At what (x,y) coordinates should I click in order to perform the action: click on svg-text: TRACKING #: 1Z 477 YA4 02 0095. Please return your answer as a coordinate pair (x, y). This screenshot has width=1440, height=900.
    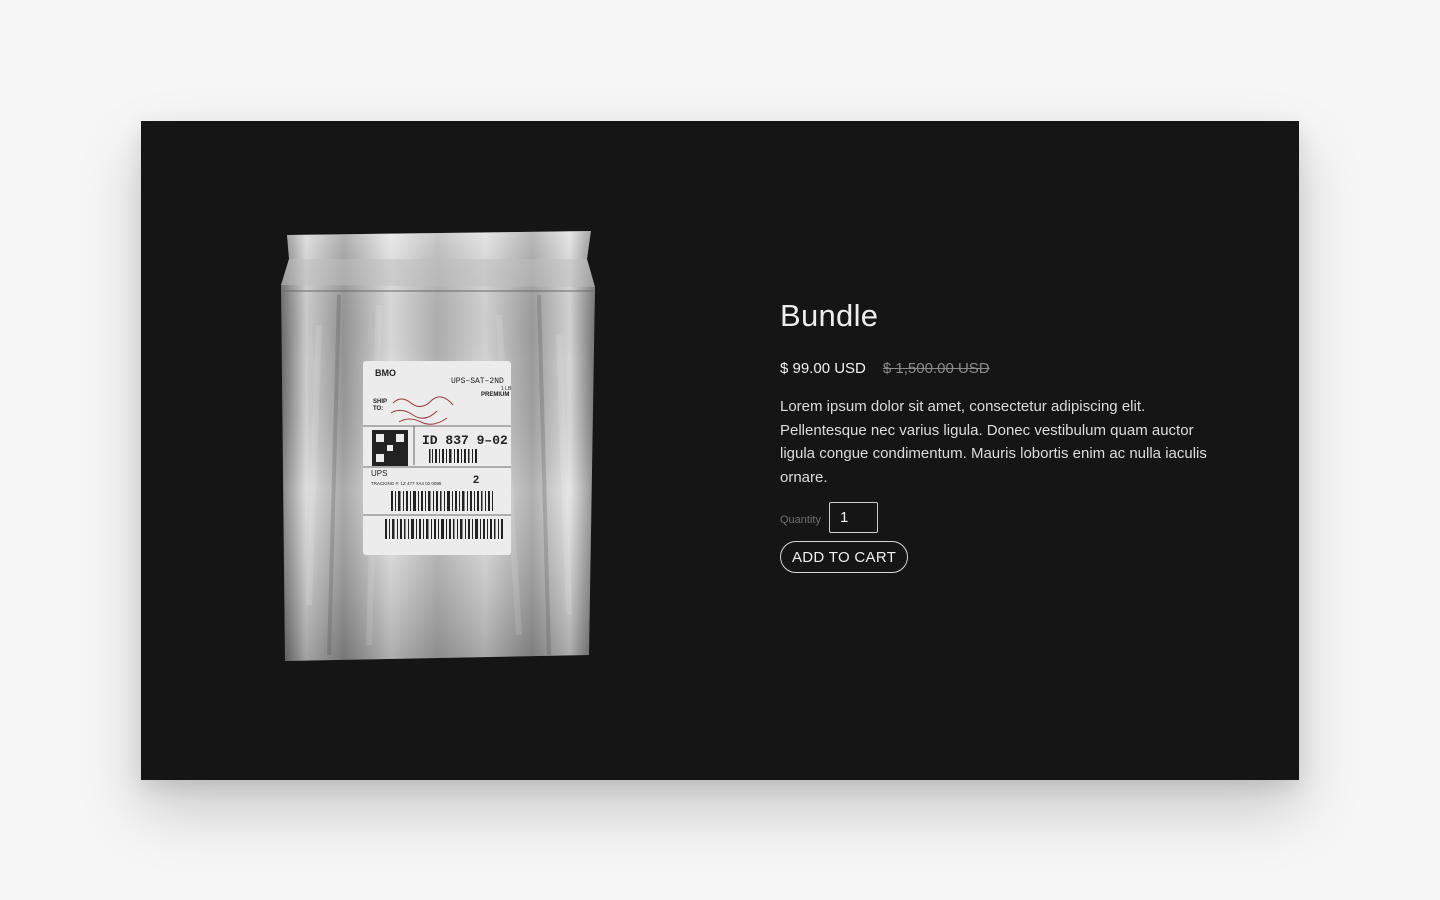
    Looking at the image, I should click on (406, 483).